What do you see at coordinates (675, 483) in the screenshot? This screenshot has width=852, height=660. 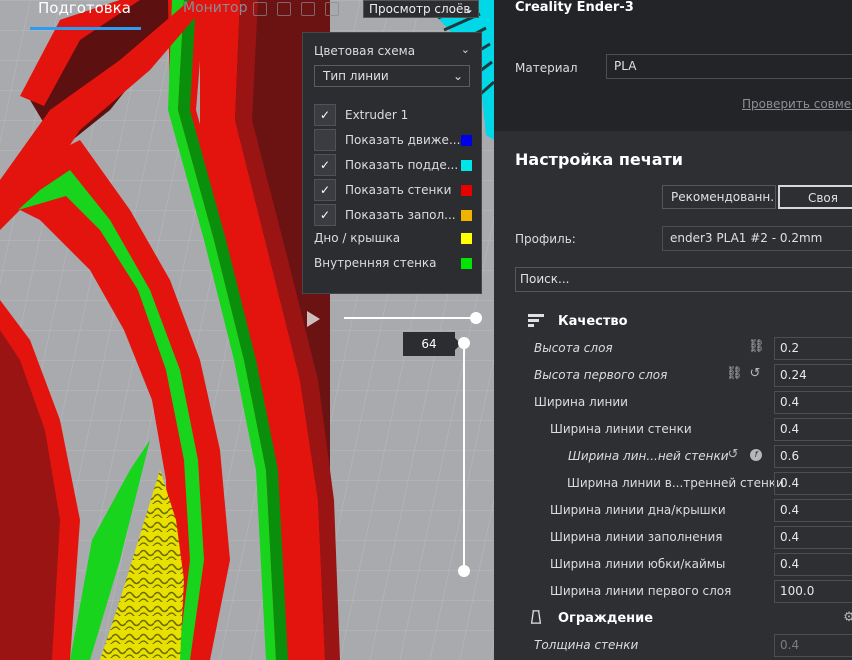 I see `setting-name: Ширина линии в...тренней стенки` at bounding box center [675, 483].